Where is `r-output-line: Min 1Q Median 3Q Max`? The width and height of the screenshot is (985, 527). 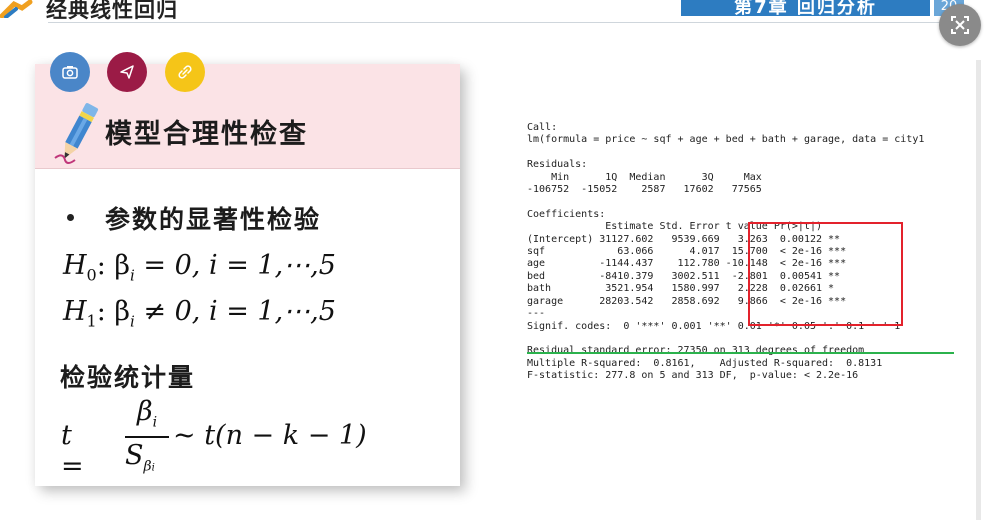 r-output-line: Min 1Q Median 3Q Max is located at coordinates (644, 177).